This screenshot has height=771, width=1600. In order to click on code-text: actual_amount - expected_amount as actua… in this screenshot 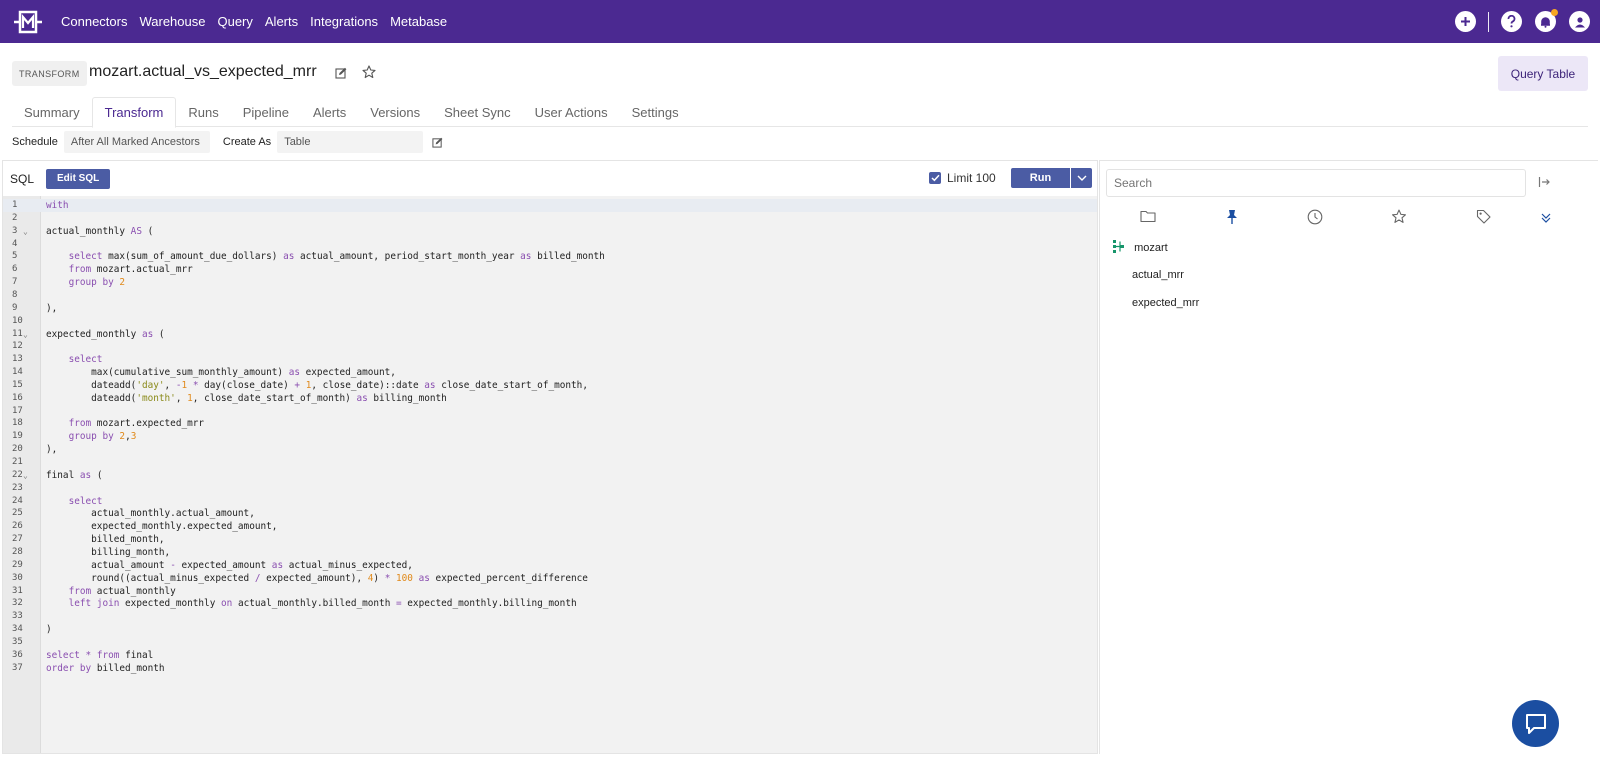, I will do `click(229, 565)`.